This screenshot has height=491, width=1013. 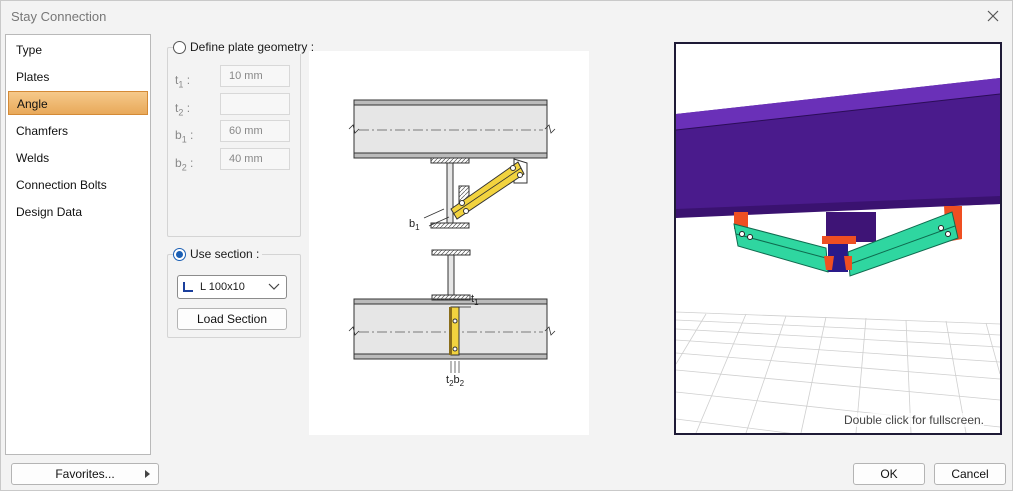 I want to click on sidebar-item-type: Type, so click(x=78, y=50).